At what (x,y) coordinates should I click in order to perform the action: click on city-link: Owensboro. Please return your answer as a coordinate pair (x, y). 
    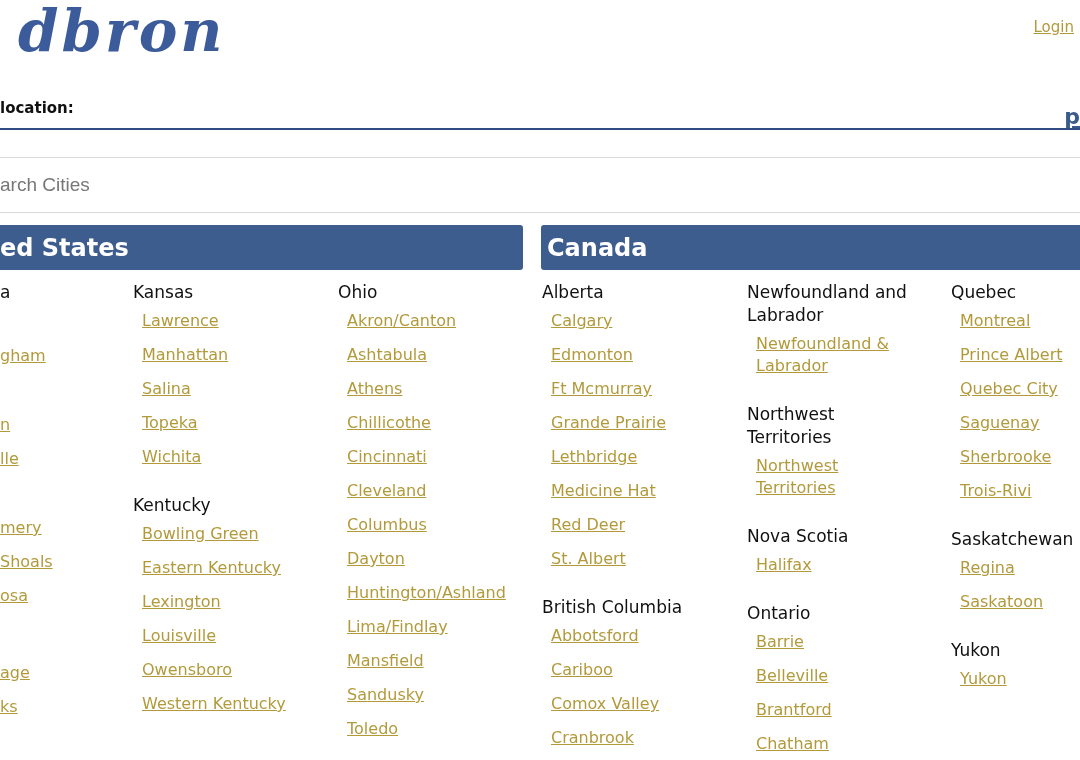
    Looking at the image, I should click on (187, 670).